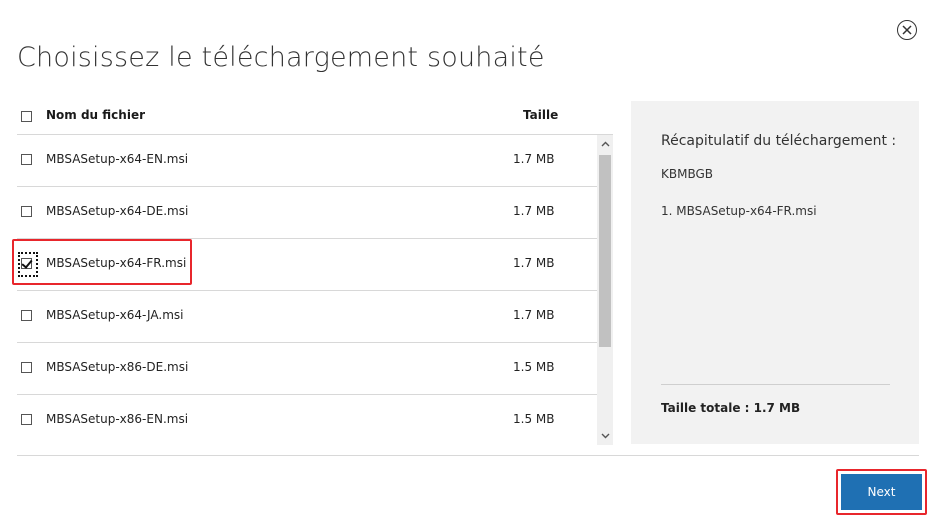  I want to click on file-name: MBSASetup-x64-EN.msi, so click(117, 159).